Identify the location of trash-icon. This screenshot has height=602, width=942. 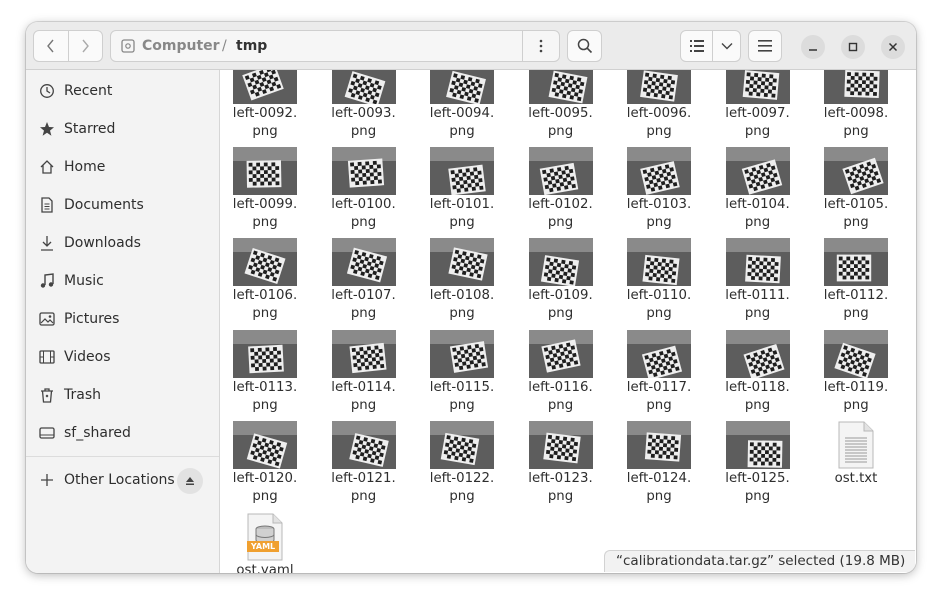
(47, 395).